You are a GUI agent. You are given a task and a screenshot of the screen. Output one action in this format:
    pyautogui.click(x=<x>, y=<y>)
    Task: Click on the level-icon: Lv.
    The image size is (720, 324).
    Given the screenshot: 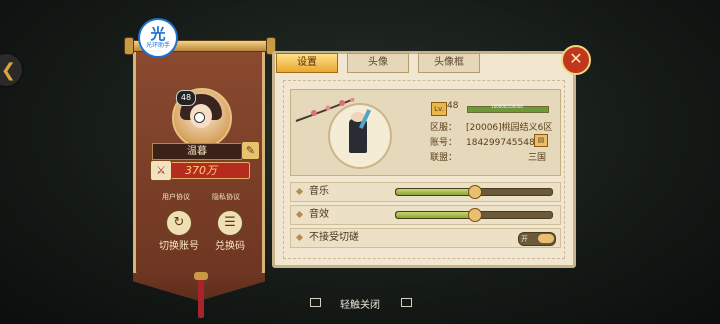 What is the action you would take?
    pyautogui.click(x=439, y=109)
    